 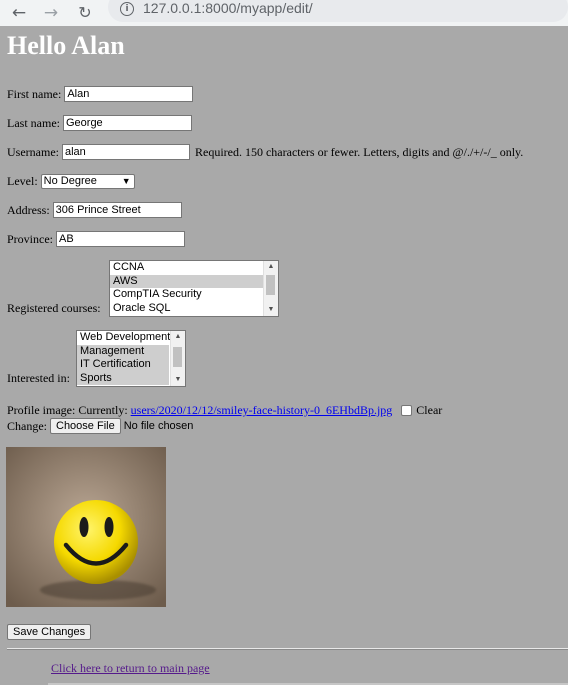 I want to click on no-file-chosen-text: No file chosen, so click(x=158, y=426).